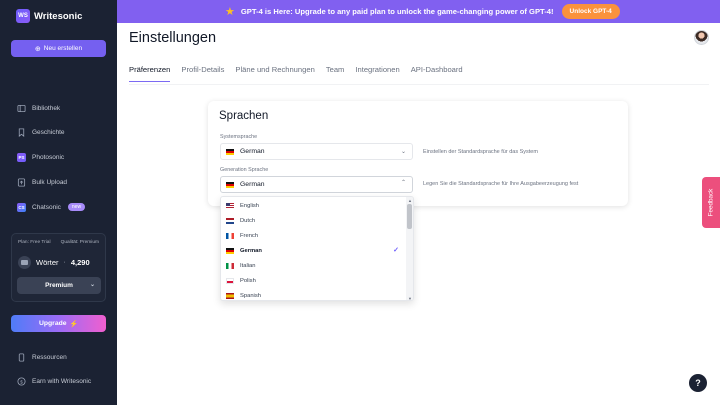  Describe the element at coordinates (248, 280) in the screenshot. I see `option-label: Polish` at that location.